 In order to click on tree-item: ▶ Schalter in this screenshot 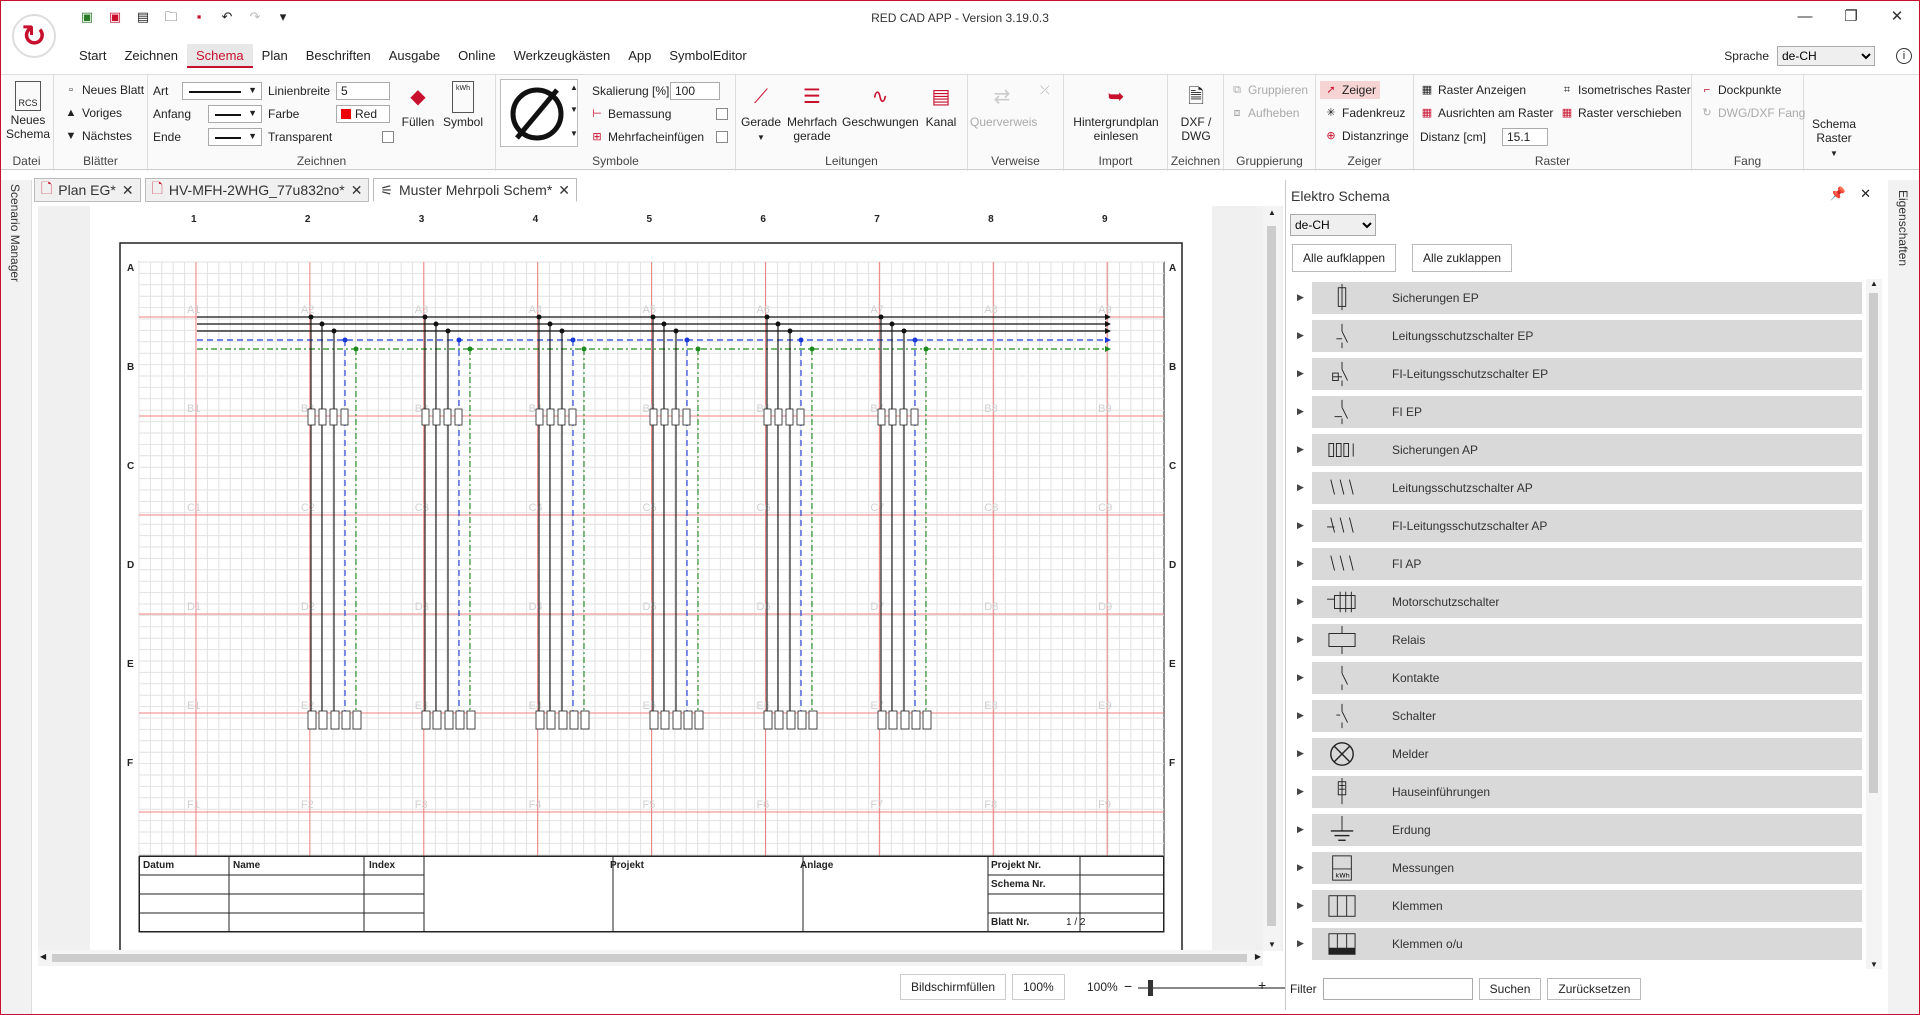, I will do `click(1576, 716)`.